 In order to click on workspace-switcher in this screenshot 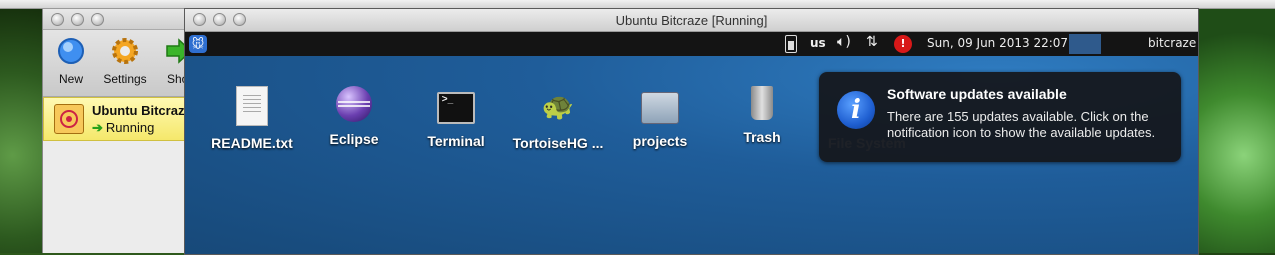, I will do `click(1085, 44)`.